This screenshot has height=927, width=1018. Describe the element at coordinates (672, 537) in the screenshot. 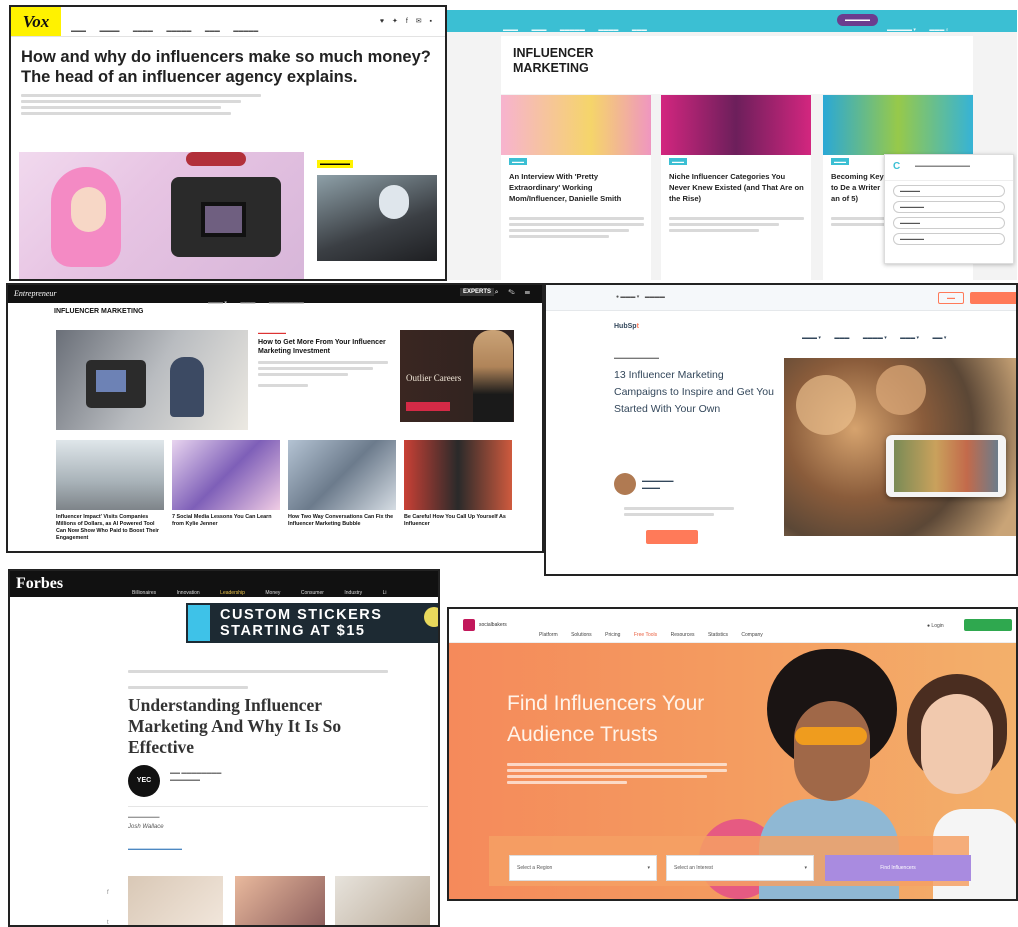

I see `hub-download-button` at that location.